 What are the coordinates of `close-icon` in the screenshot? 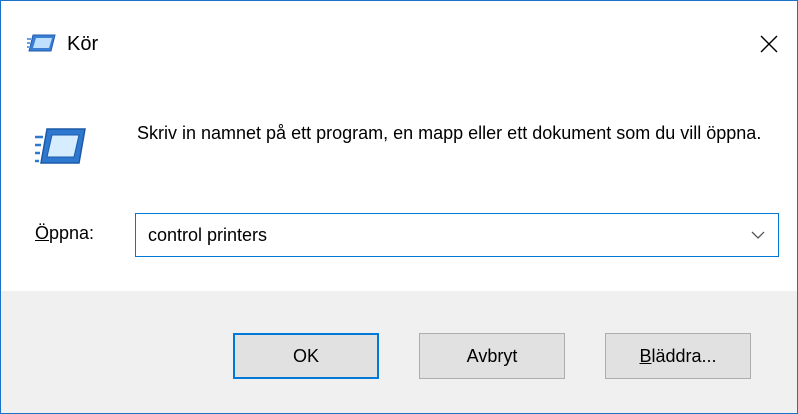 It's located at (769, 44).